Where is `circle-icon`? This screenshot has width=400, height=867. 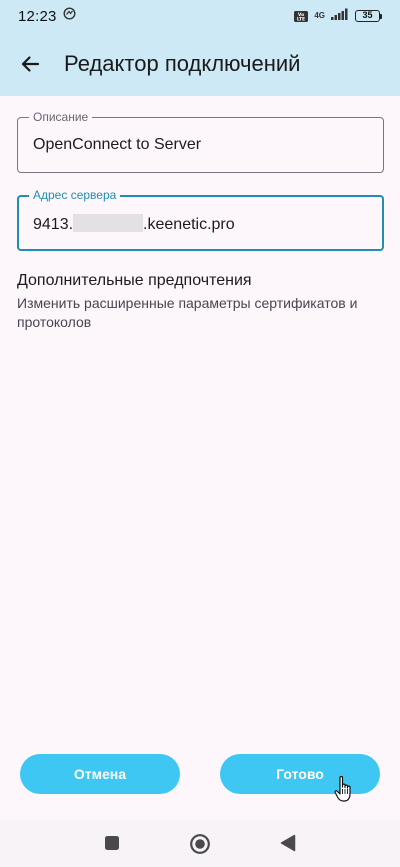
circle-icon is located at coordinates (200, 844).